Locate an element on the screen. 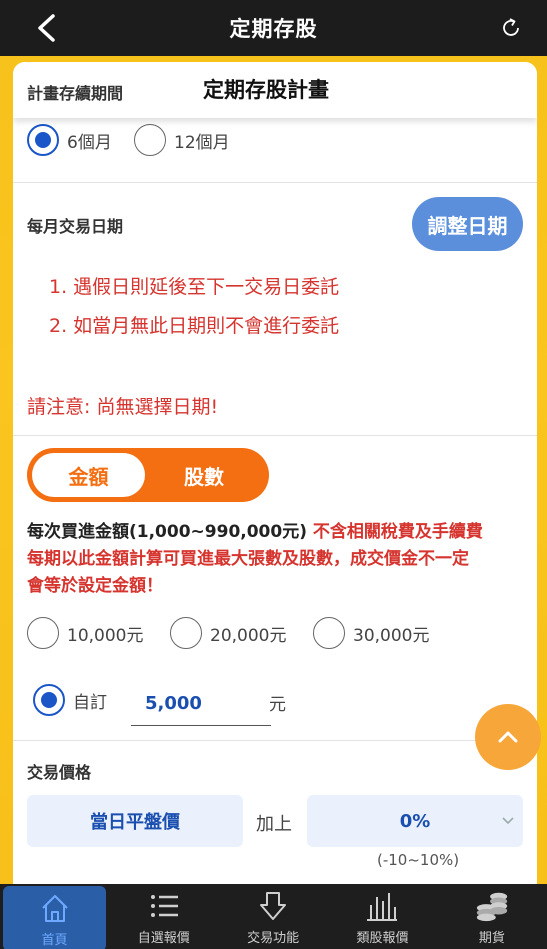  plan-title: 定期存股計畫 is located at coordinates (266, 90).